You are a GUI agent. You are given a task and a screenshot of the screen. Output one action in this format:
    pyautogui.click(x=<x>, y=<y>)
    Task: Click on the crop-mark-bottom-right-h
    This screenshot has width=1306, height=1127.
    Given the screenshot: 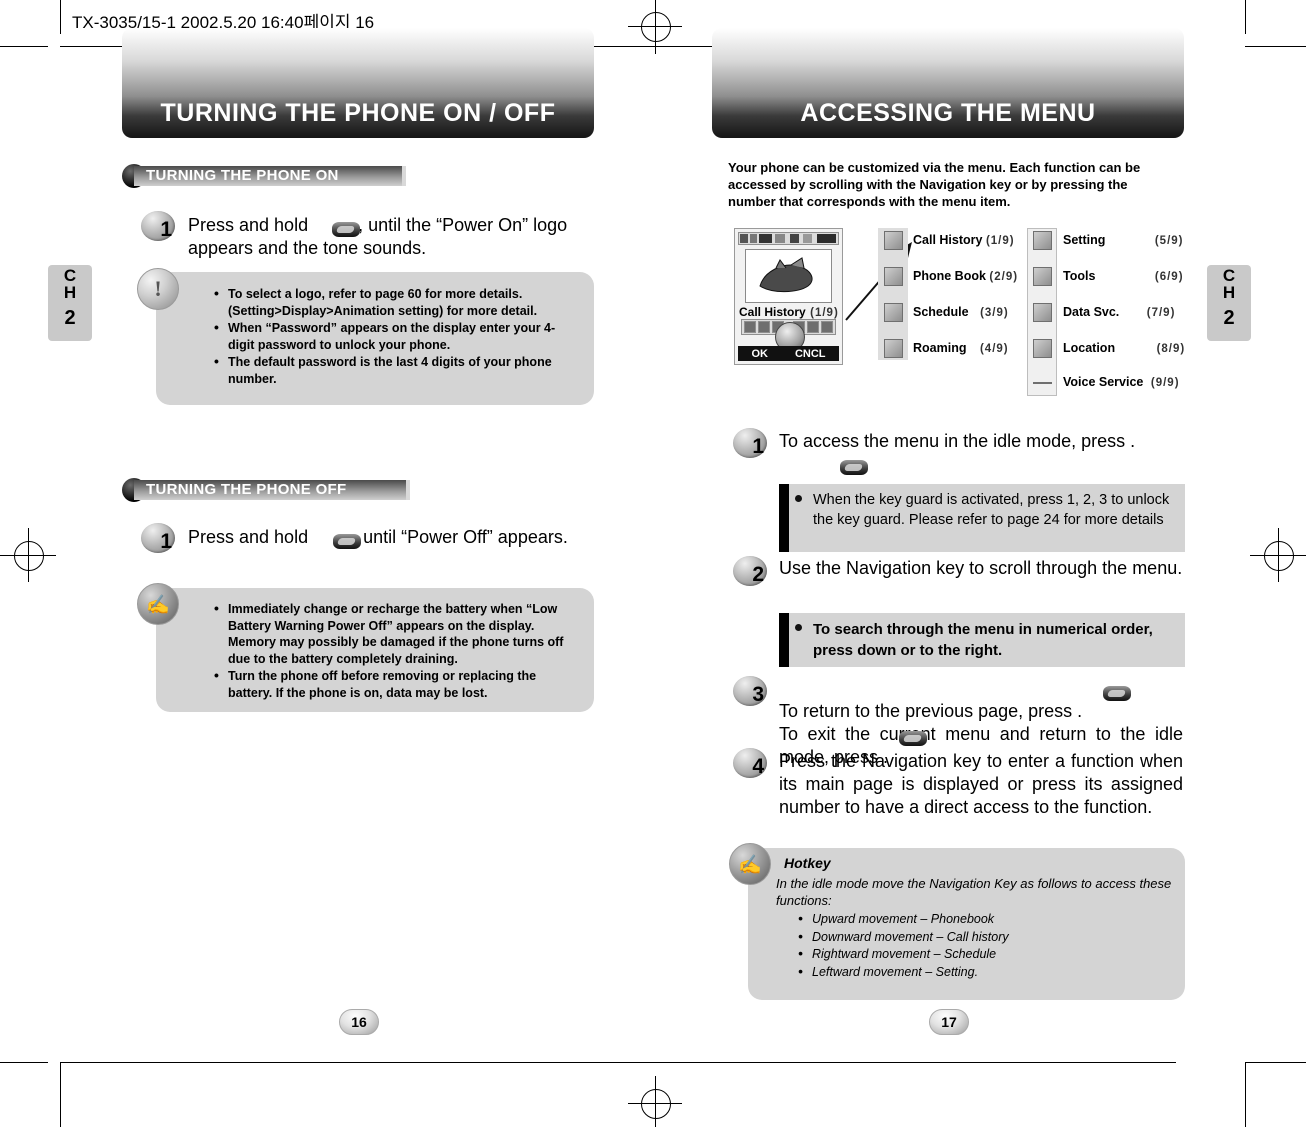 What is the action you would take?
    pyautogui.click(x=1275, y=1062)
    